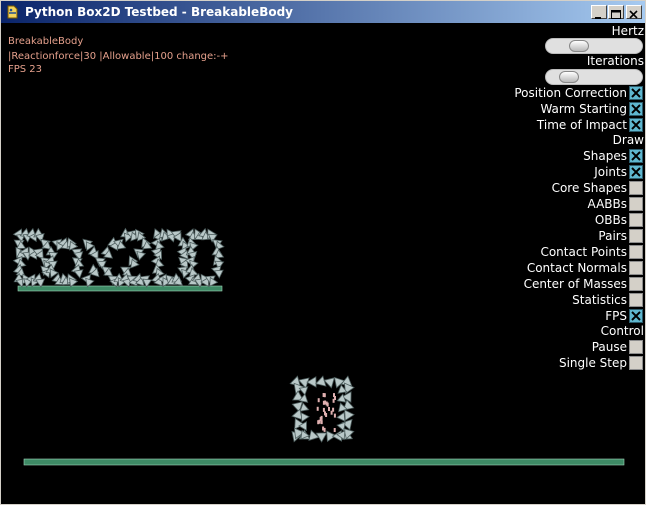 The height and width of the screenshot is (505, 646). I want to click on checkbox-statistics, so click(636, 300).